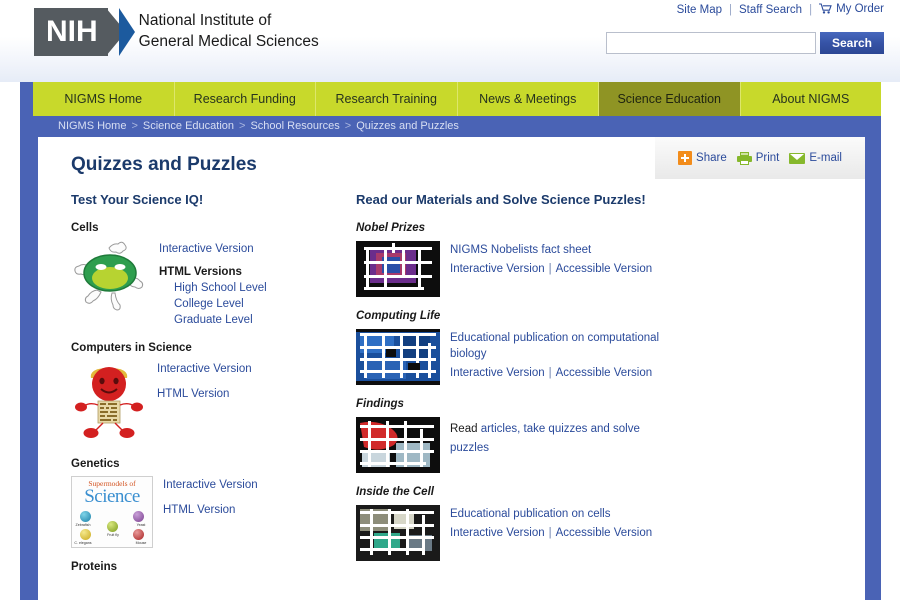 Image resolution: width=900 pixels, height=600 pixels. What do you see at coordinates (71, 32) in the screenshot?
I see `nih-logotype: NIH` at bounding box center [71, 32].